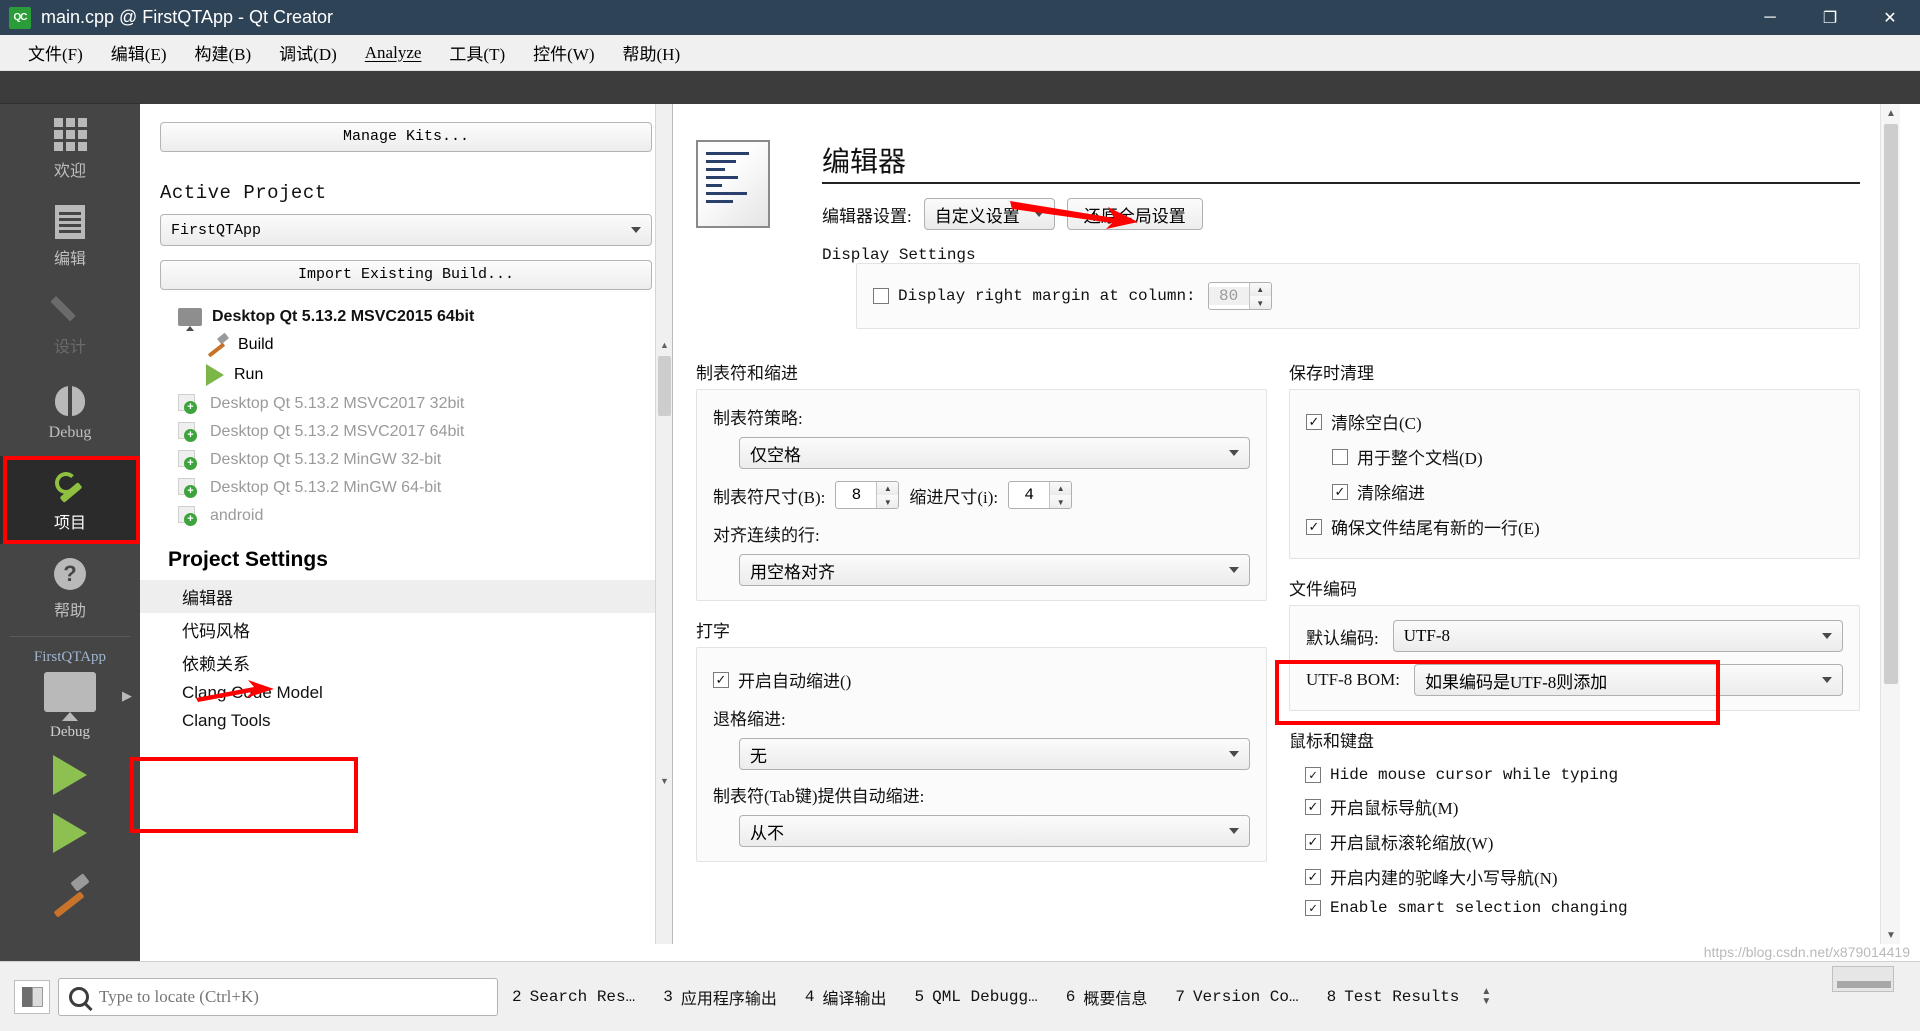 The image size is (1920, 1031). What do you see at coordinates (1617, 636) in the screenshot?
I see `default-encoding-combo: UTF-8` at bounding box center [1617, 636].